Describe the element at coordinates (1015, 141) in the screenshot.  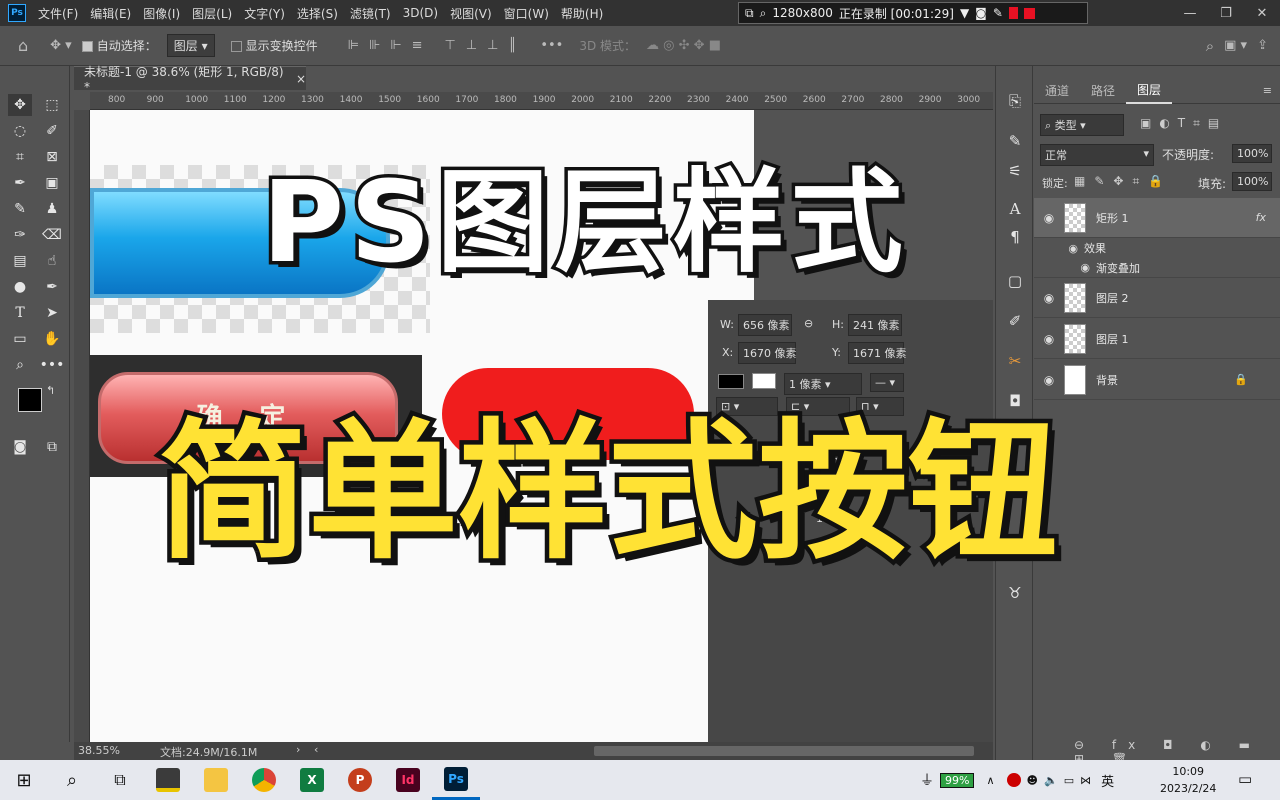
I see `brush-settings-icon: ✎` at that location.